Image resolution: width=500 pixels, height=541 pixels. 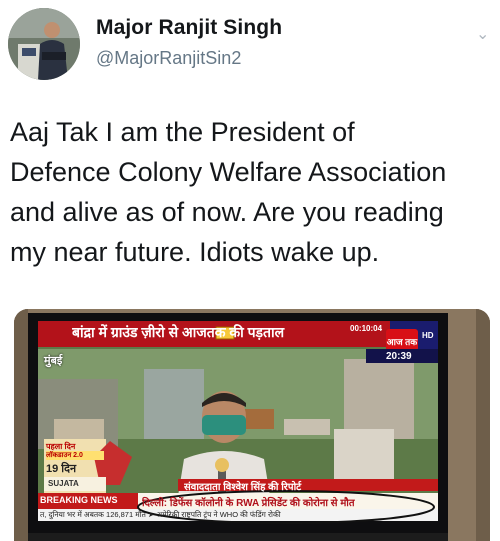 I want to click on channel-logo: आज तक, so click(x=402, y=342).